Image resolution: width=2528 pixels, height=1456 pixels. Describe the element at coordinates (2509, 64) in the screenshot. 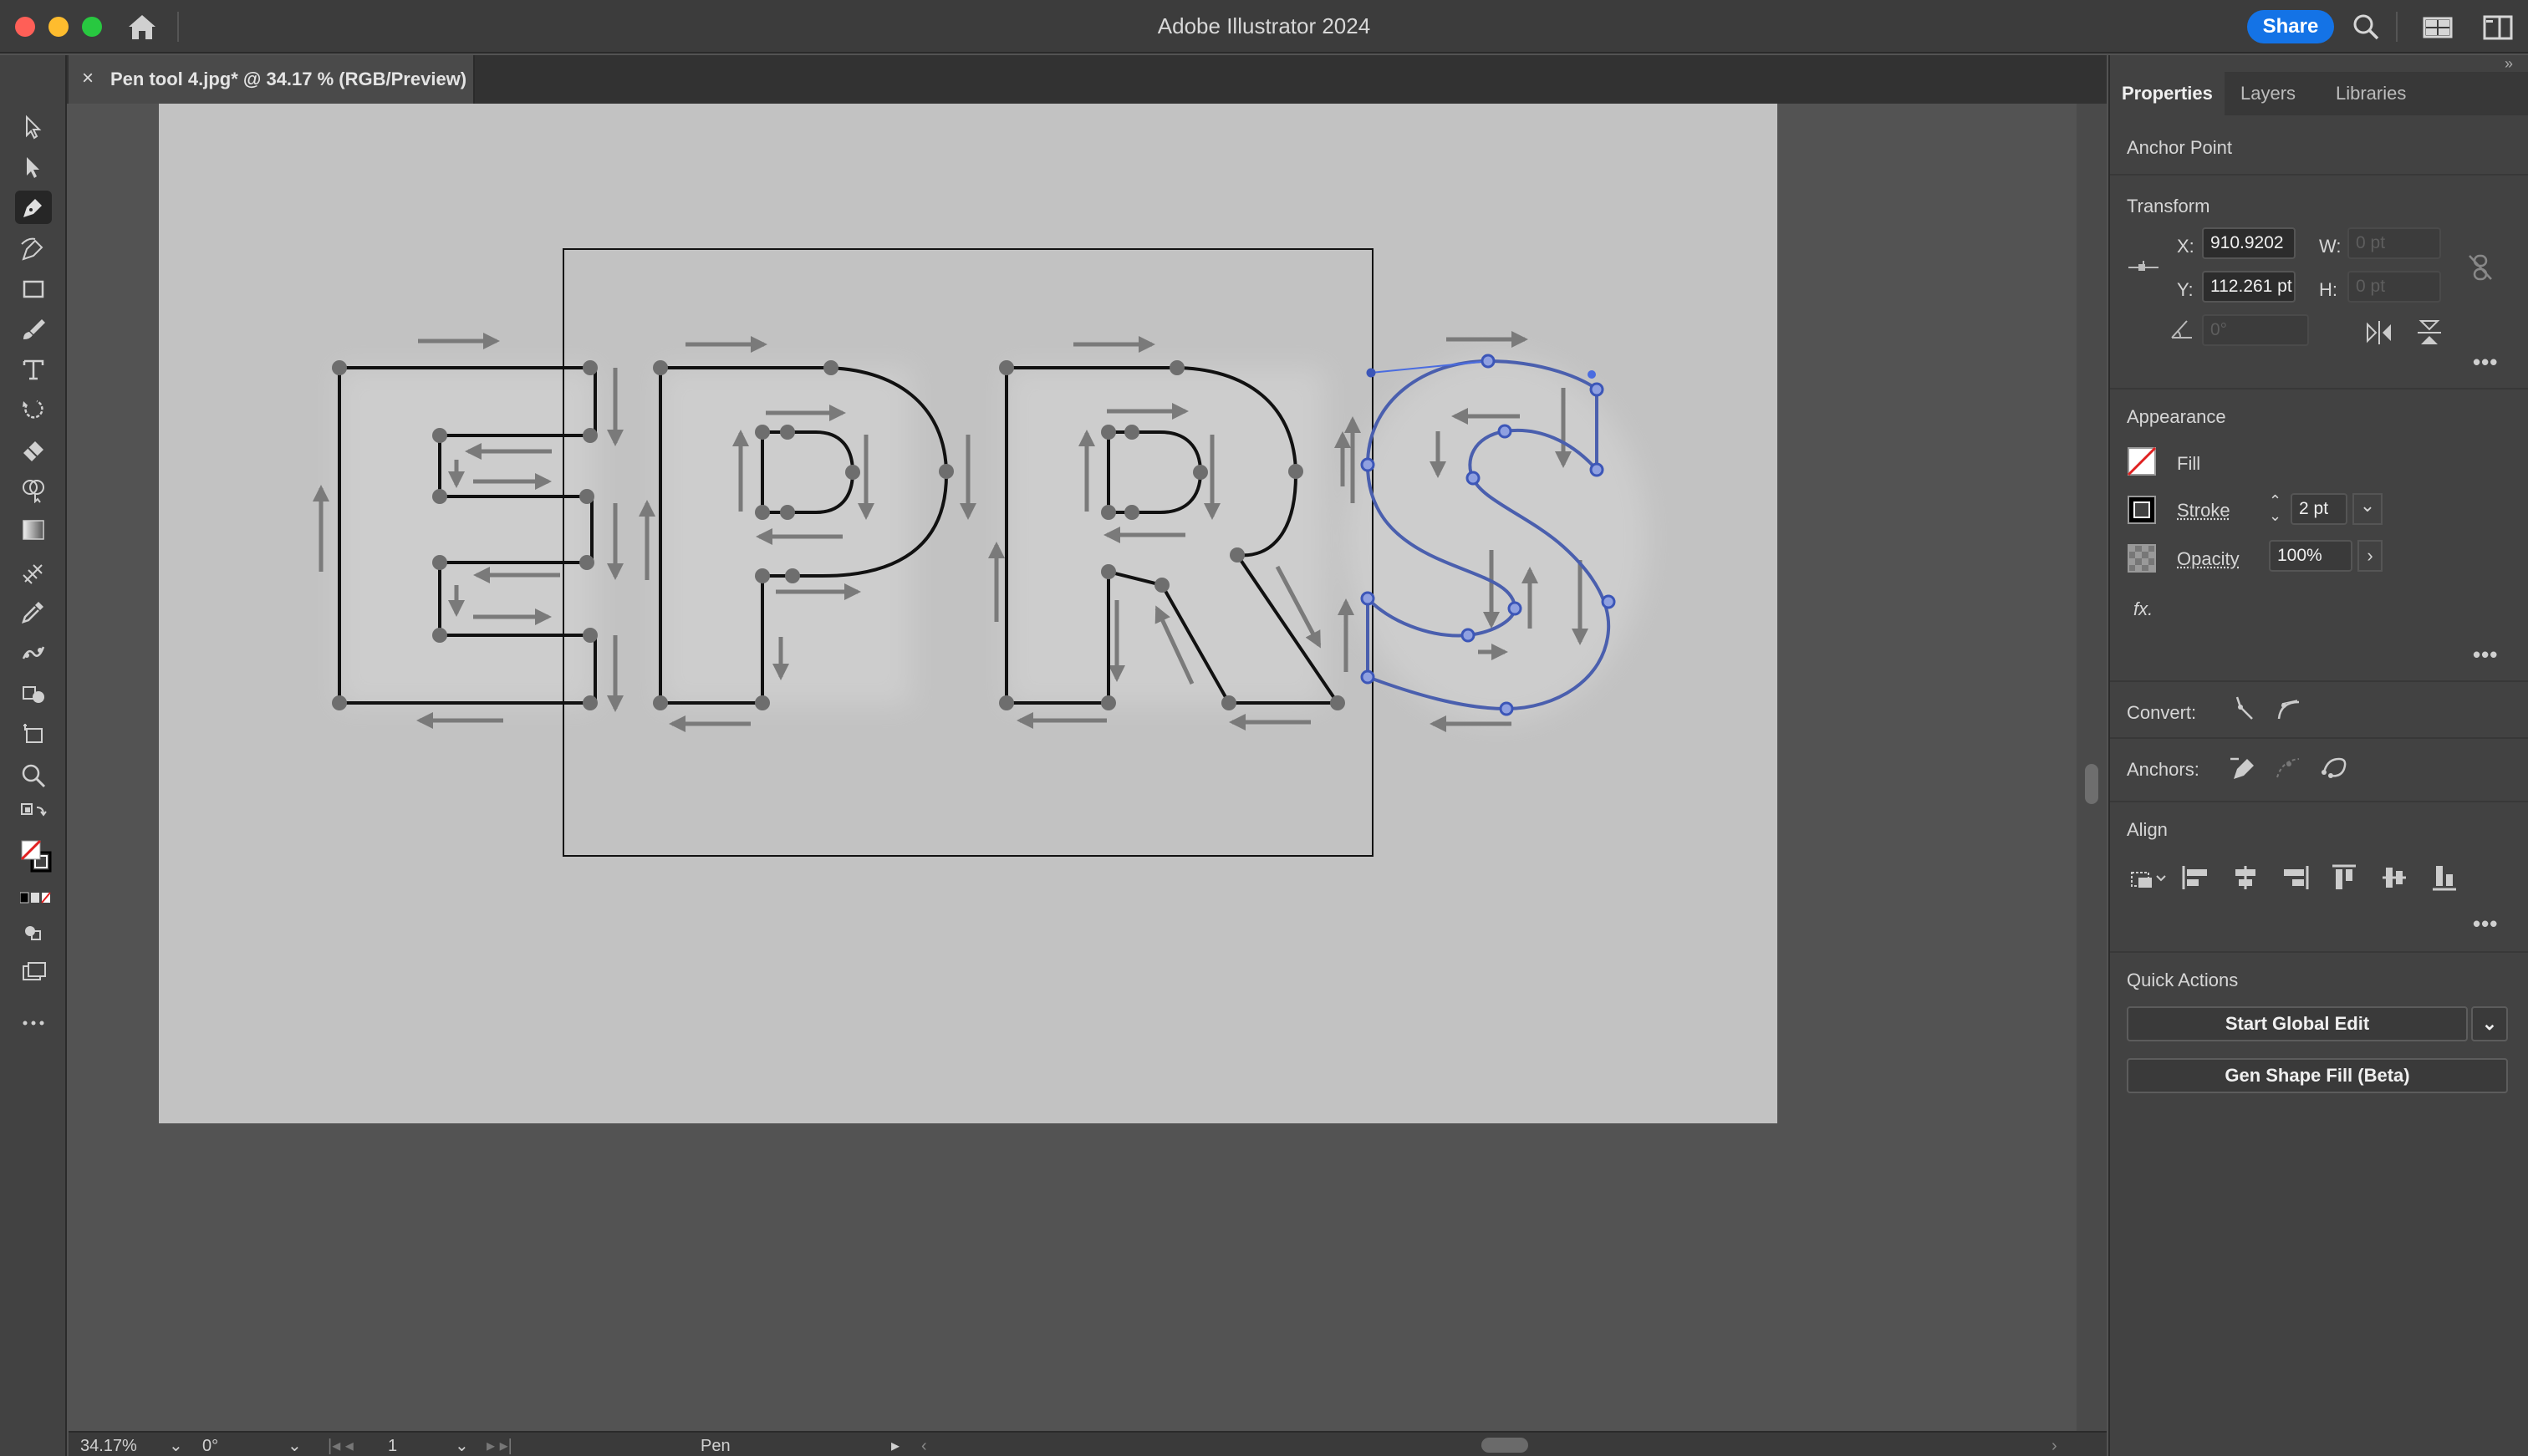

I see `collapse-panel-icon: »` at that location.